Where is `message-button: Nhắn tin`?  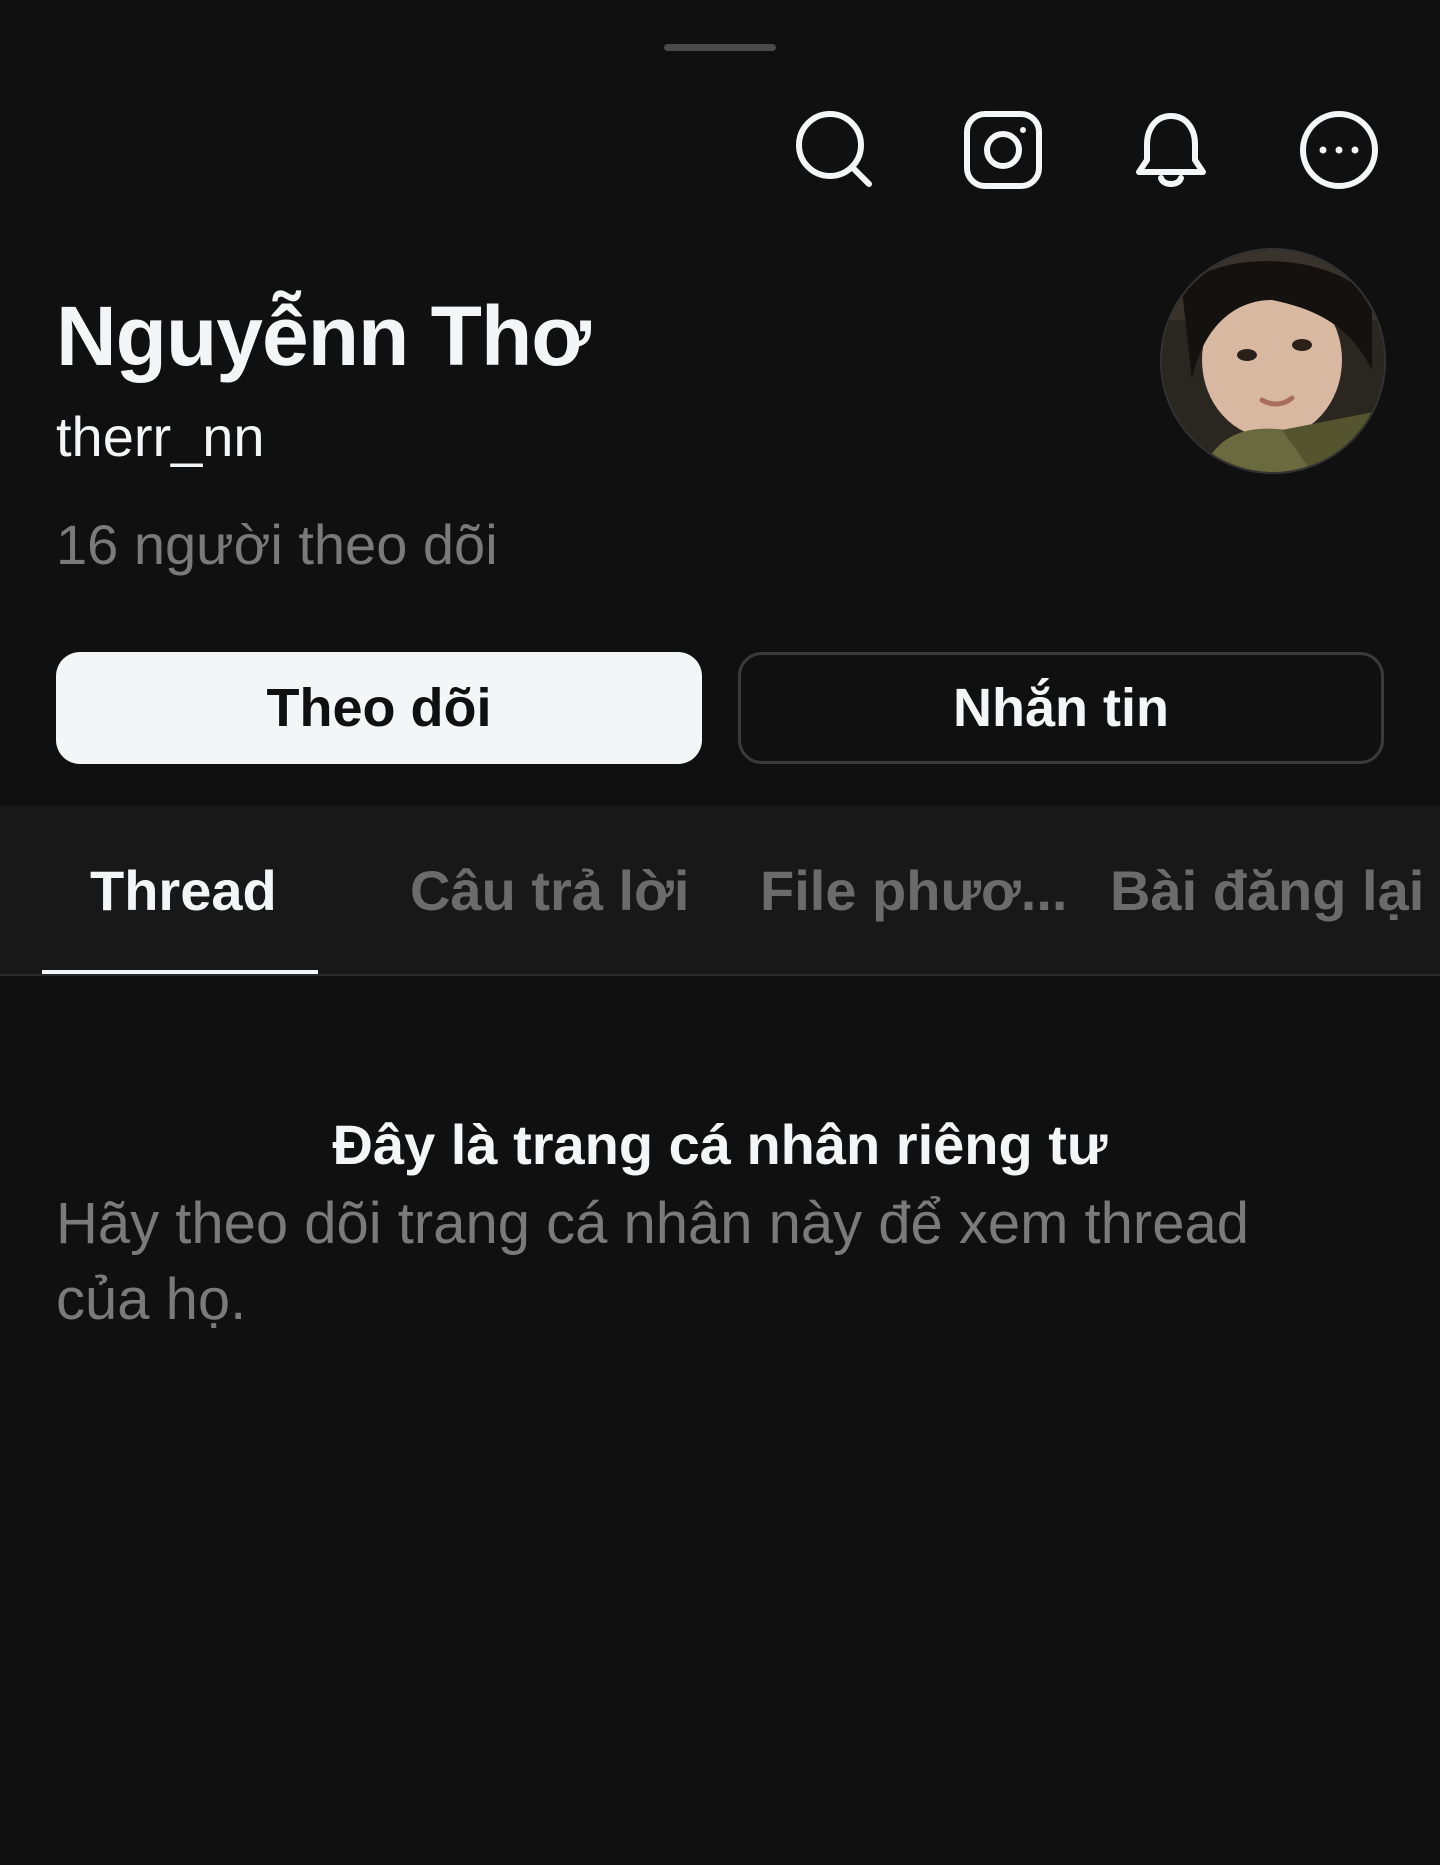
message-button: Nhắn tin is located at coordinates (1061, 708).